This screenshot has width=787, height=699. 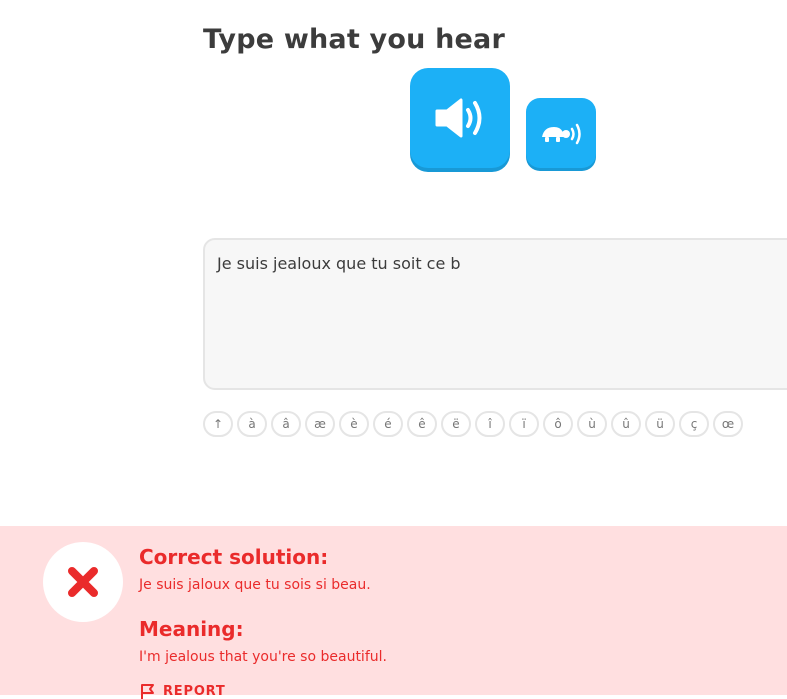 What do you see at coordinates (694, 424) in the screenshot?
I see `char-button: ç` at bounding box center [694, 424].